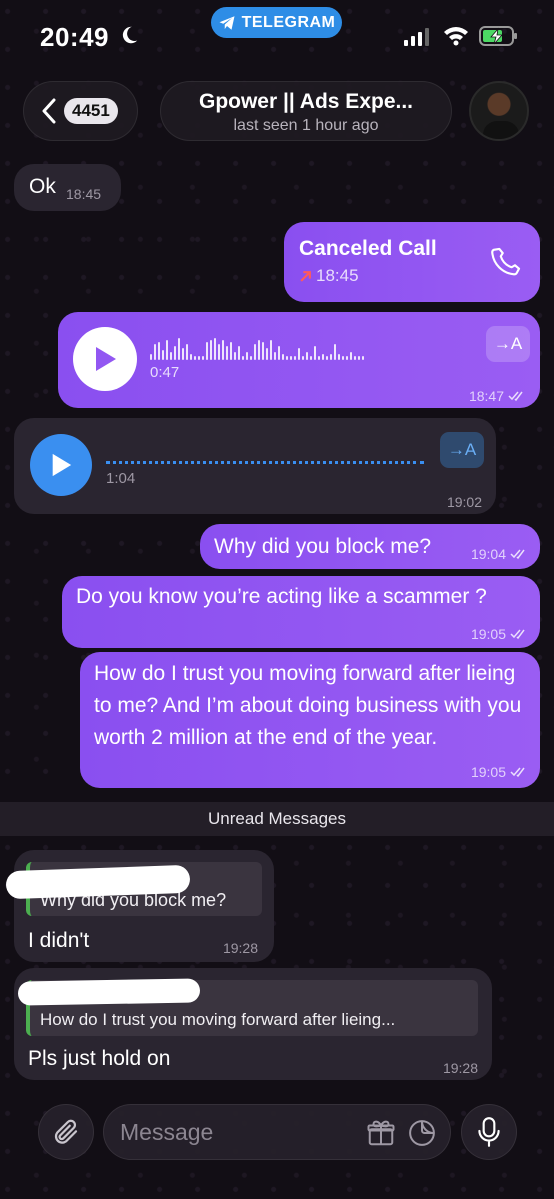  What do you see at coordinates (412, 262) in the screenshot?
I see `call-bubble-outgoing: Canceled Call 18:45` at bounding box center [412, 262].